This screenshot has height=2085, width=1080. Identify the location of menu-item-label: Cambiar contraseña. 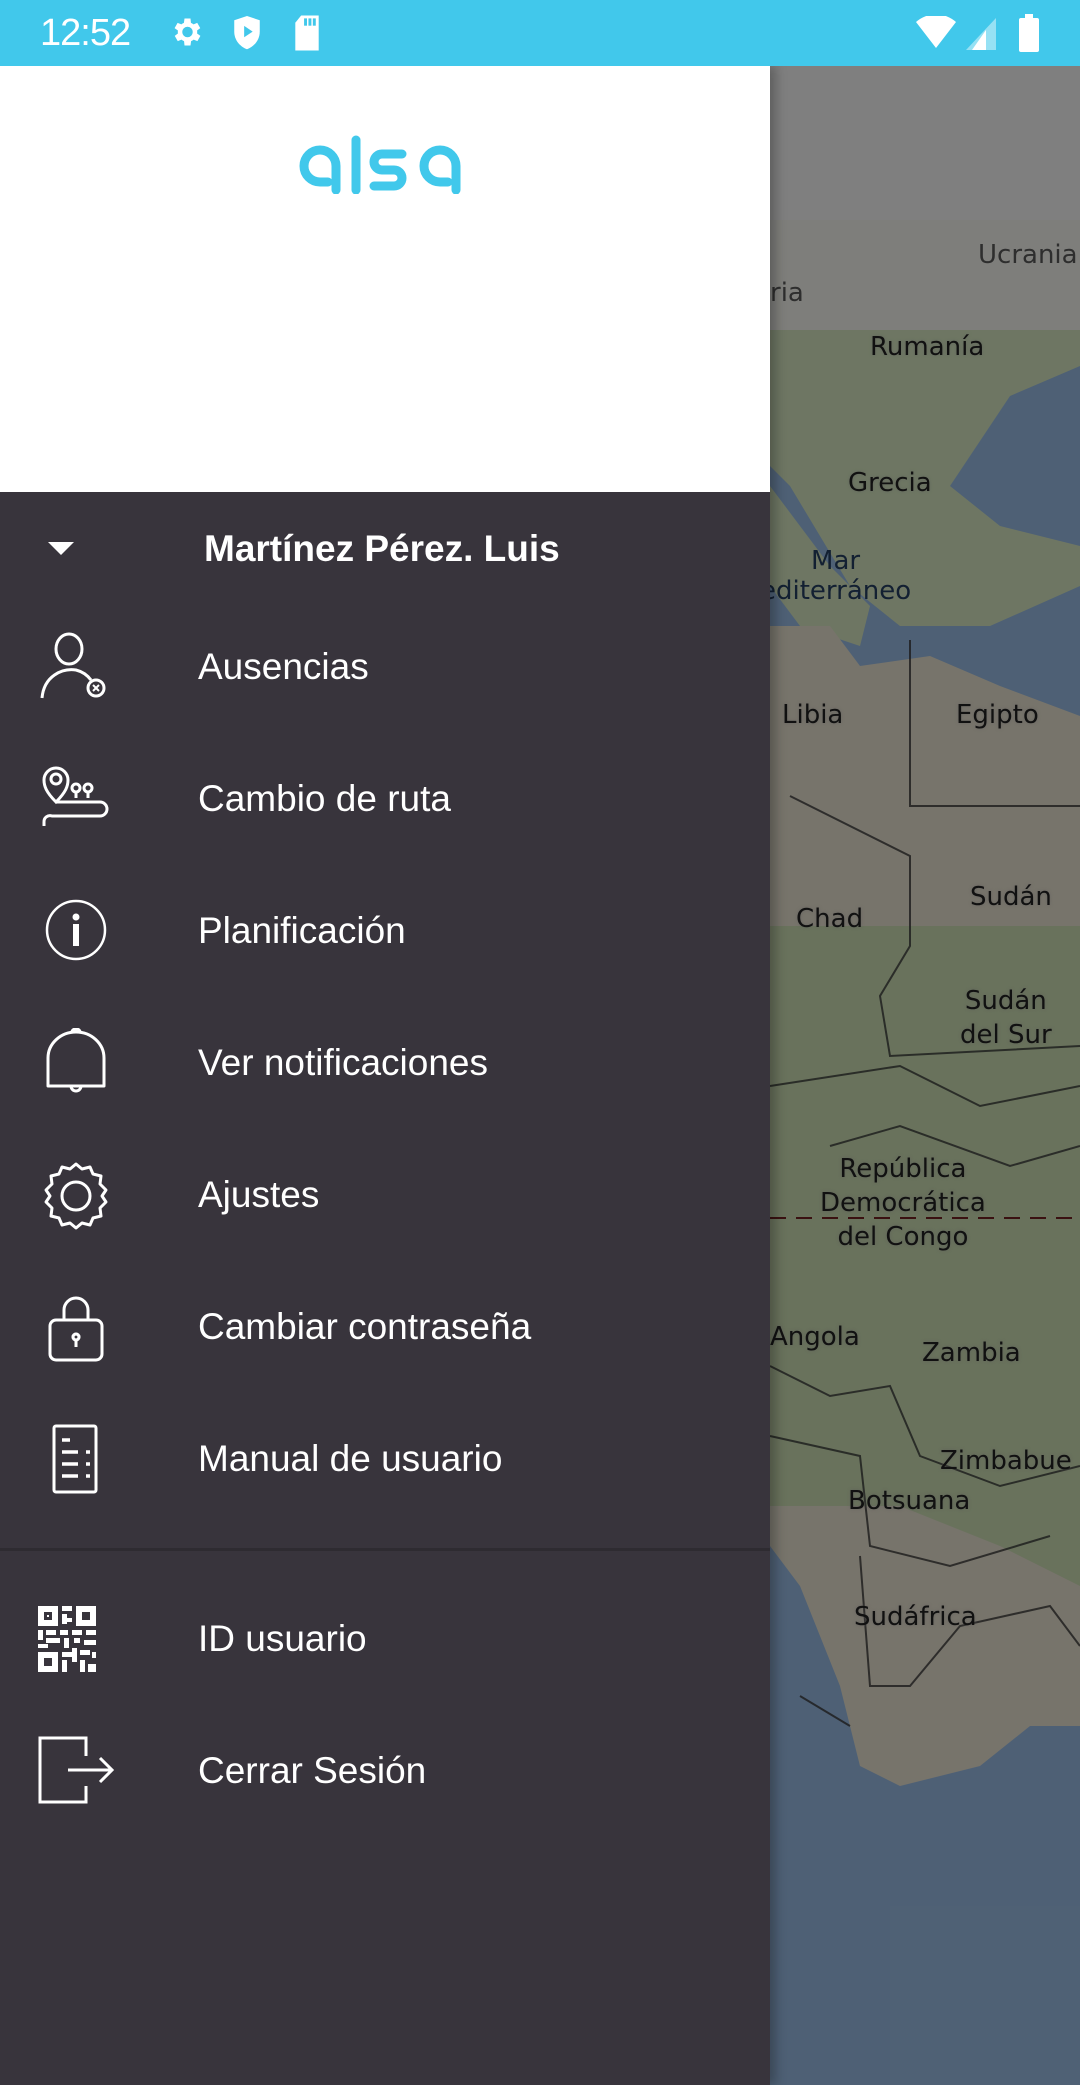
(365, 1326).